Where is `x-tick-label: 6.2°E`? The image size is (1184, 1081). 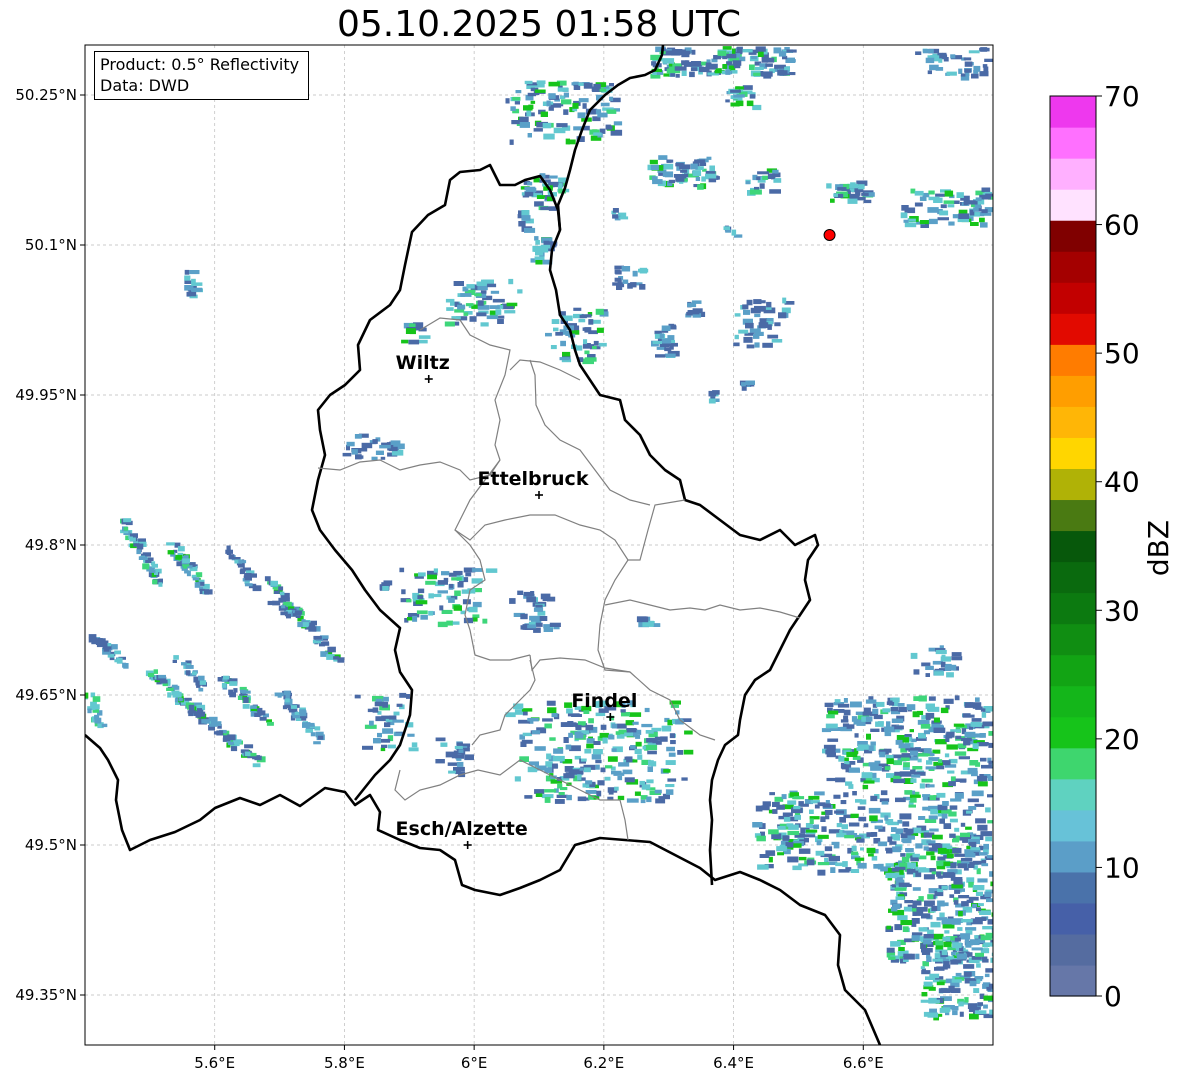
x-tick-label: 6.2°E is located at coordinates (603, 1063).